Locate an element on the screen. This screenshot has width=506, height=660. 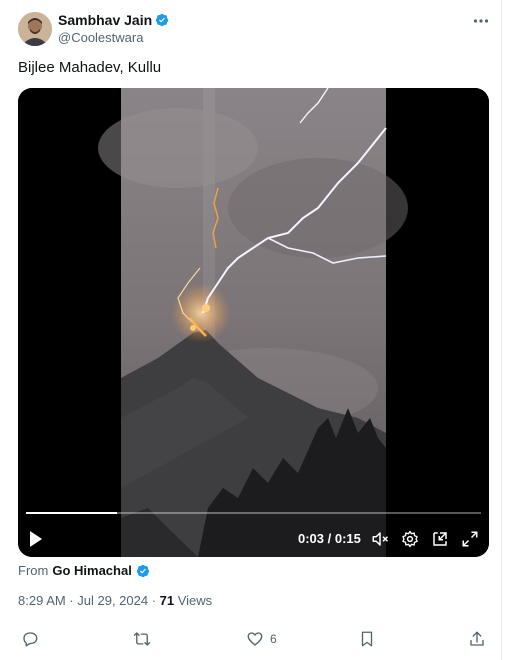
reply-icon is located at coordinates (30, 639).